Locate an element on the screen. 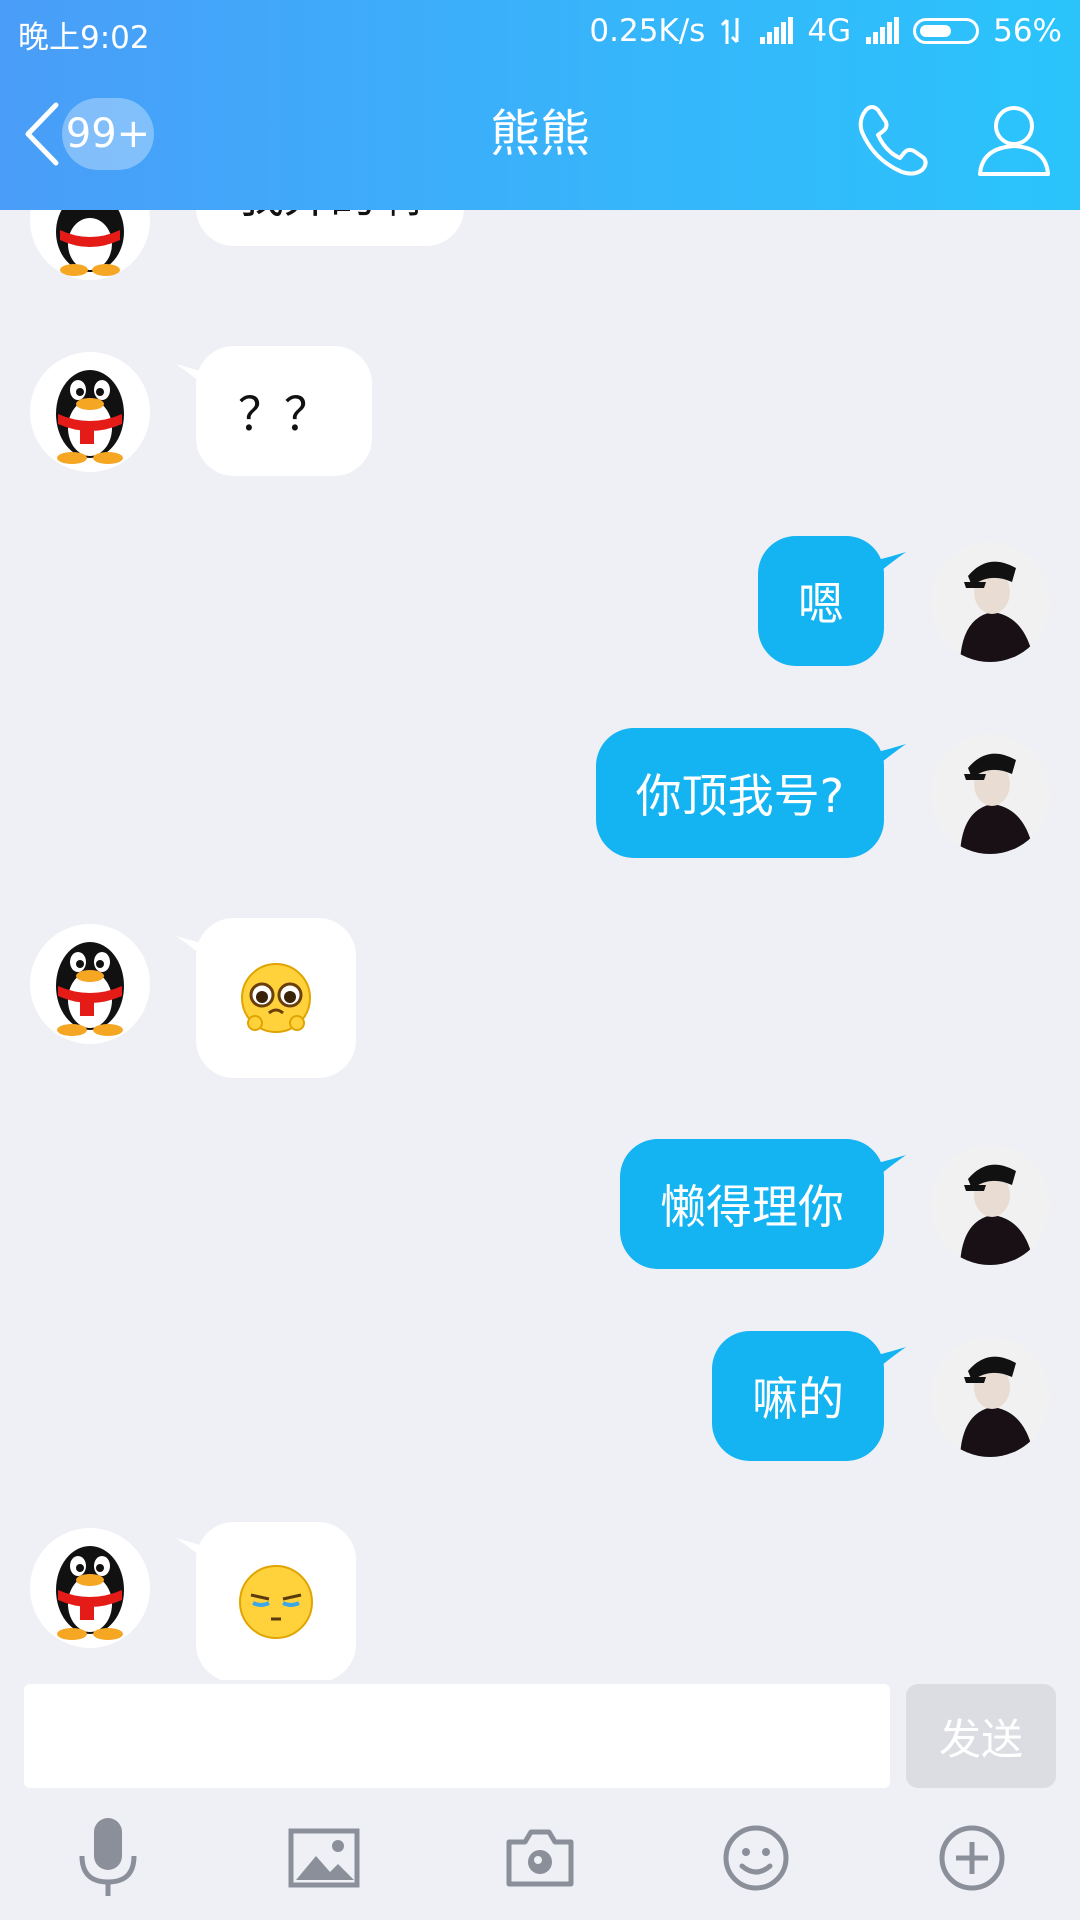  input-toolbar is located at coordinates (540, 1865).